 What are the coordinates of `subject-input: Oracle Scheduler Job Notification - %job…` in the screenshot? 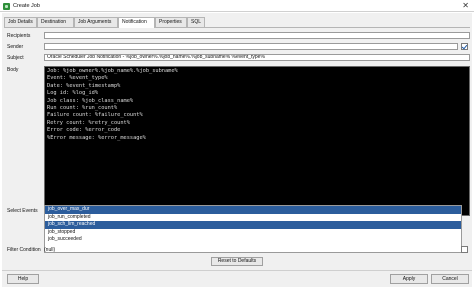 It's located at (257, 57).